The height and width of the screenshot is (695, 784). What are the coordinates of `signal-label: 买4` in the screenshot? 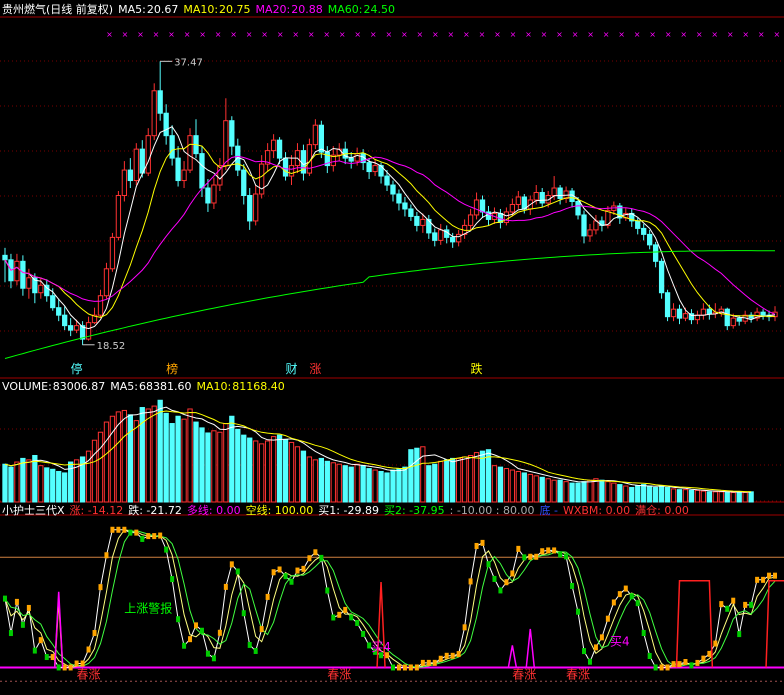 It's located at (620, 641).